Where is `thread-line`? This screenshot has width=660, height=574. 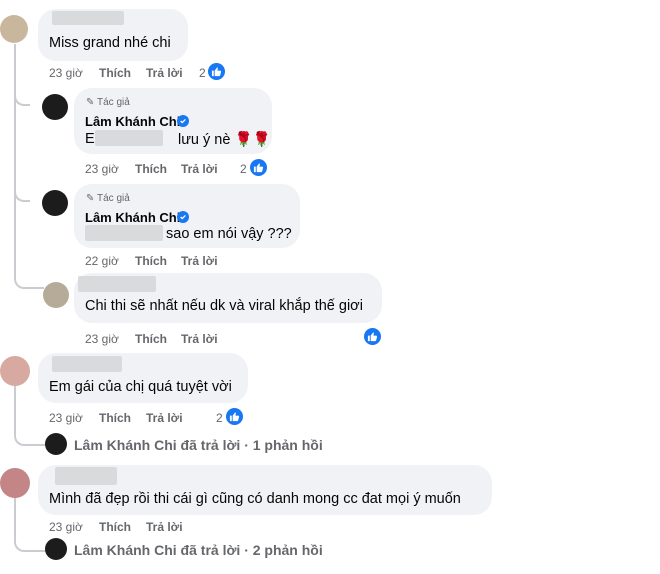
thread-line is located at coordinates (15, 161).